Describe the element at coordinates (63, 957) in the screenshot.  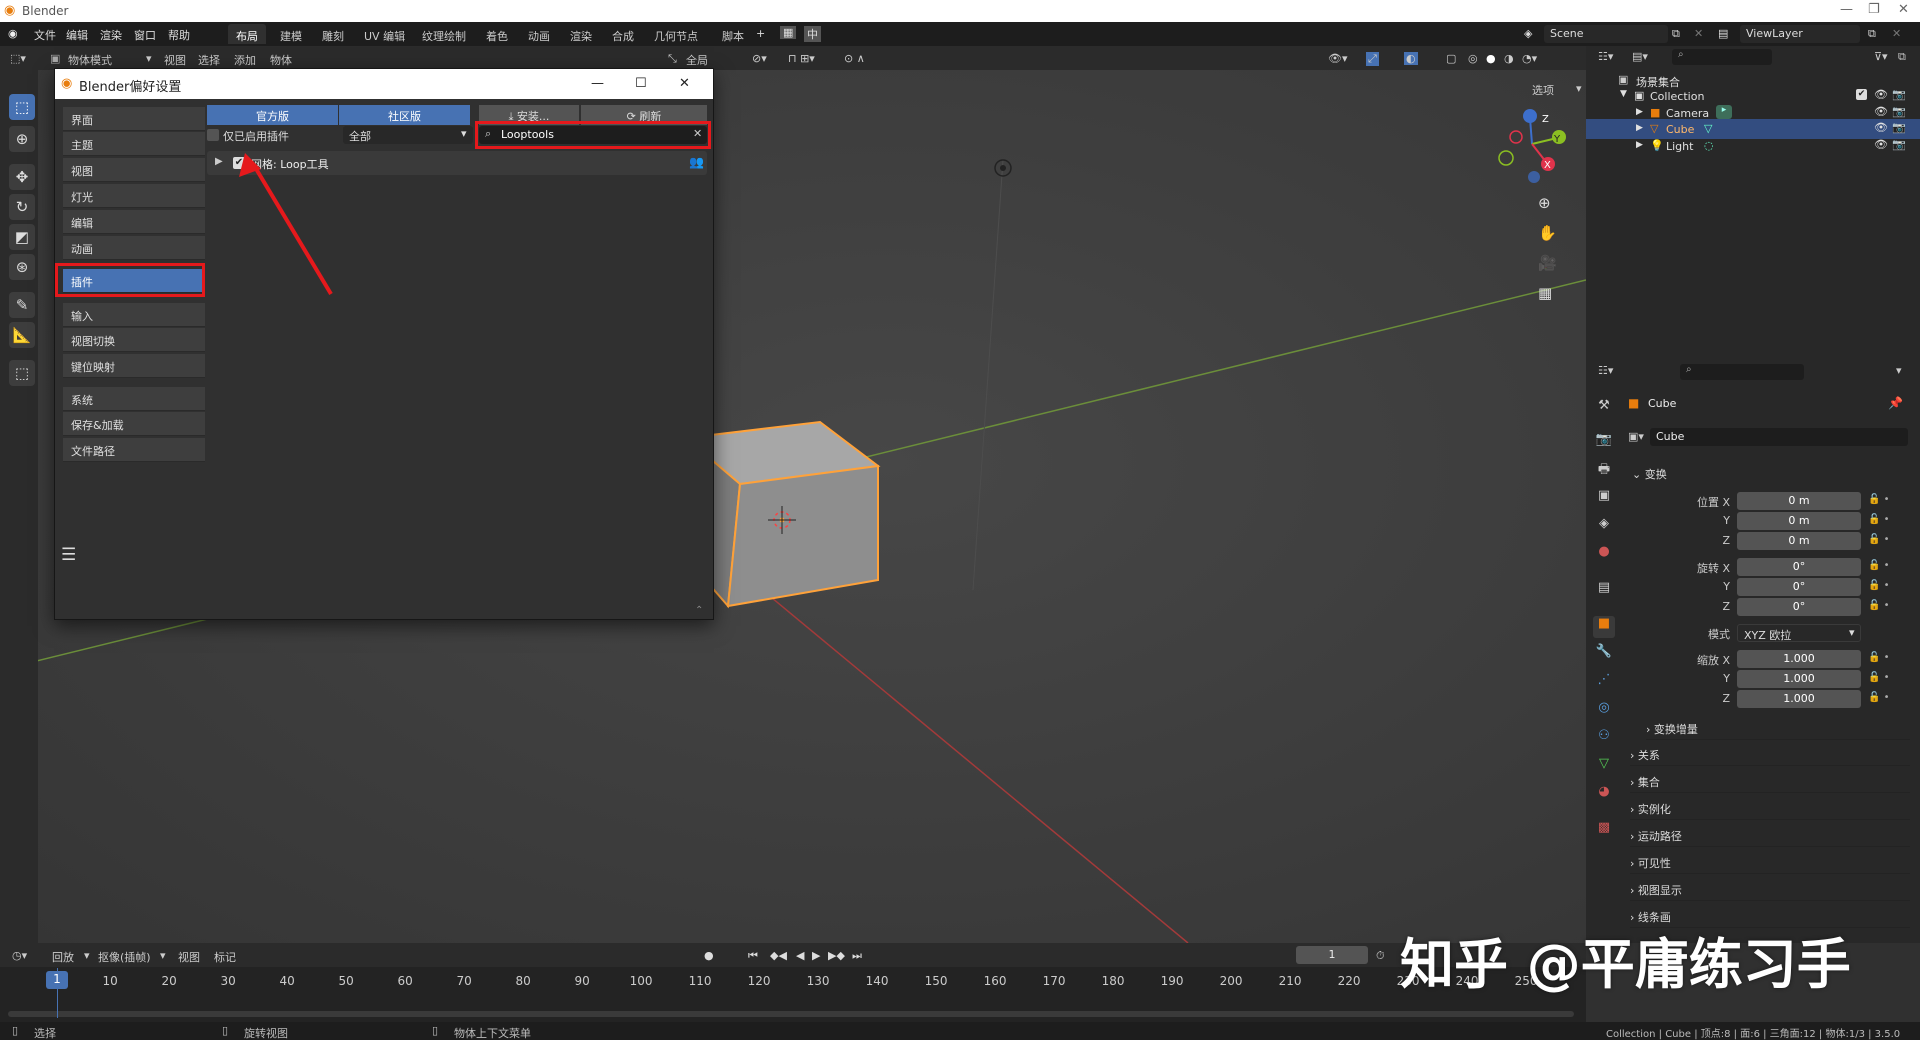
I see `timeline-menu-playback: 回放` at that location.